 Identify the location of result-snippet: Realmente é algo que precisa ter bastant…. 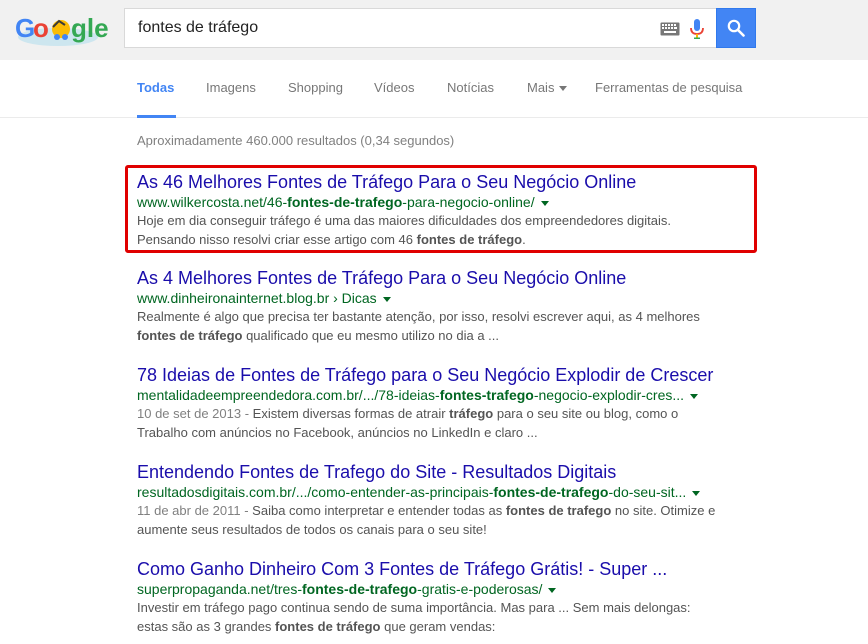
(429, 326).